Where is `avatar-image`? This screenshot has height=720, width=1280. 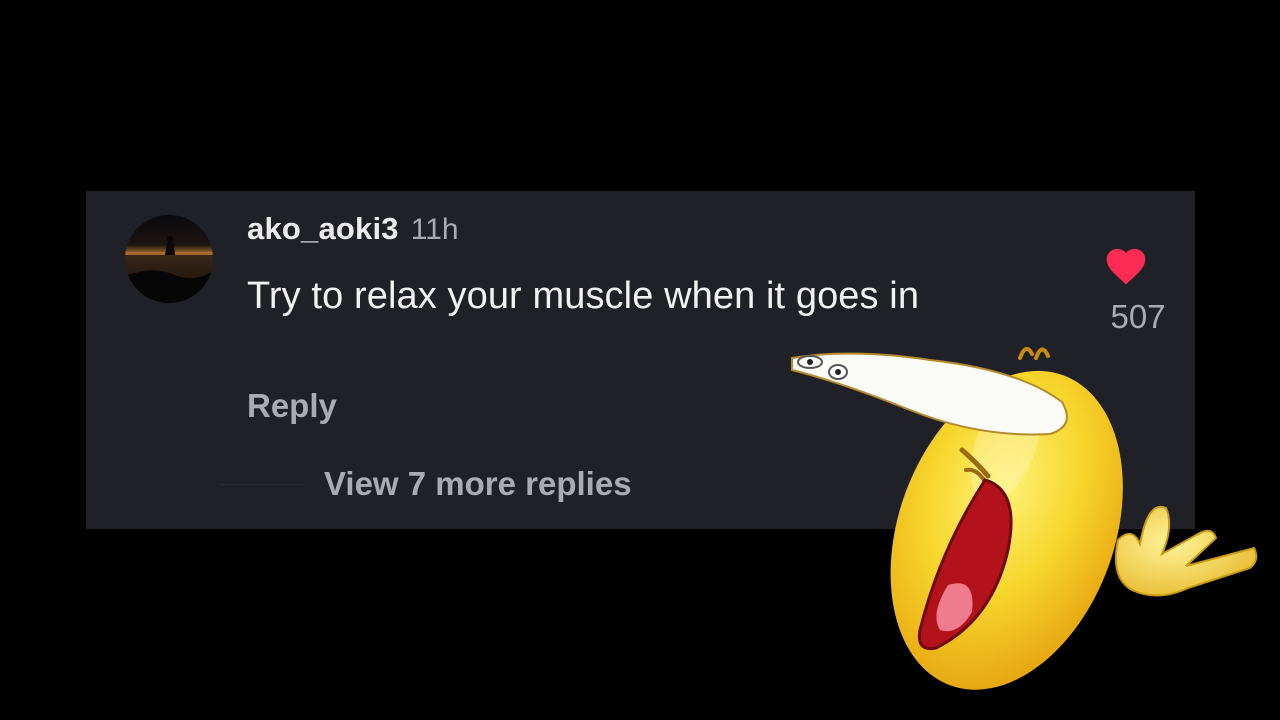 avatar-image is located at coordinates (169, 259).